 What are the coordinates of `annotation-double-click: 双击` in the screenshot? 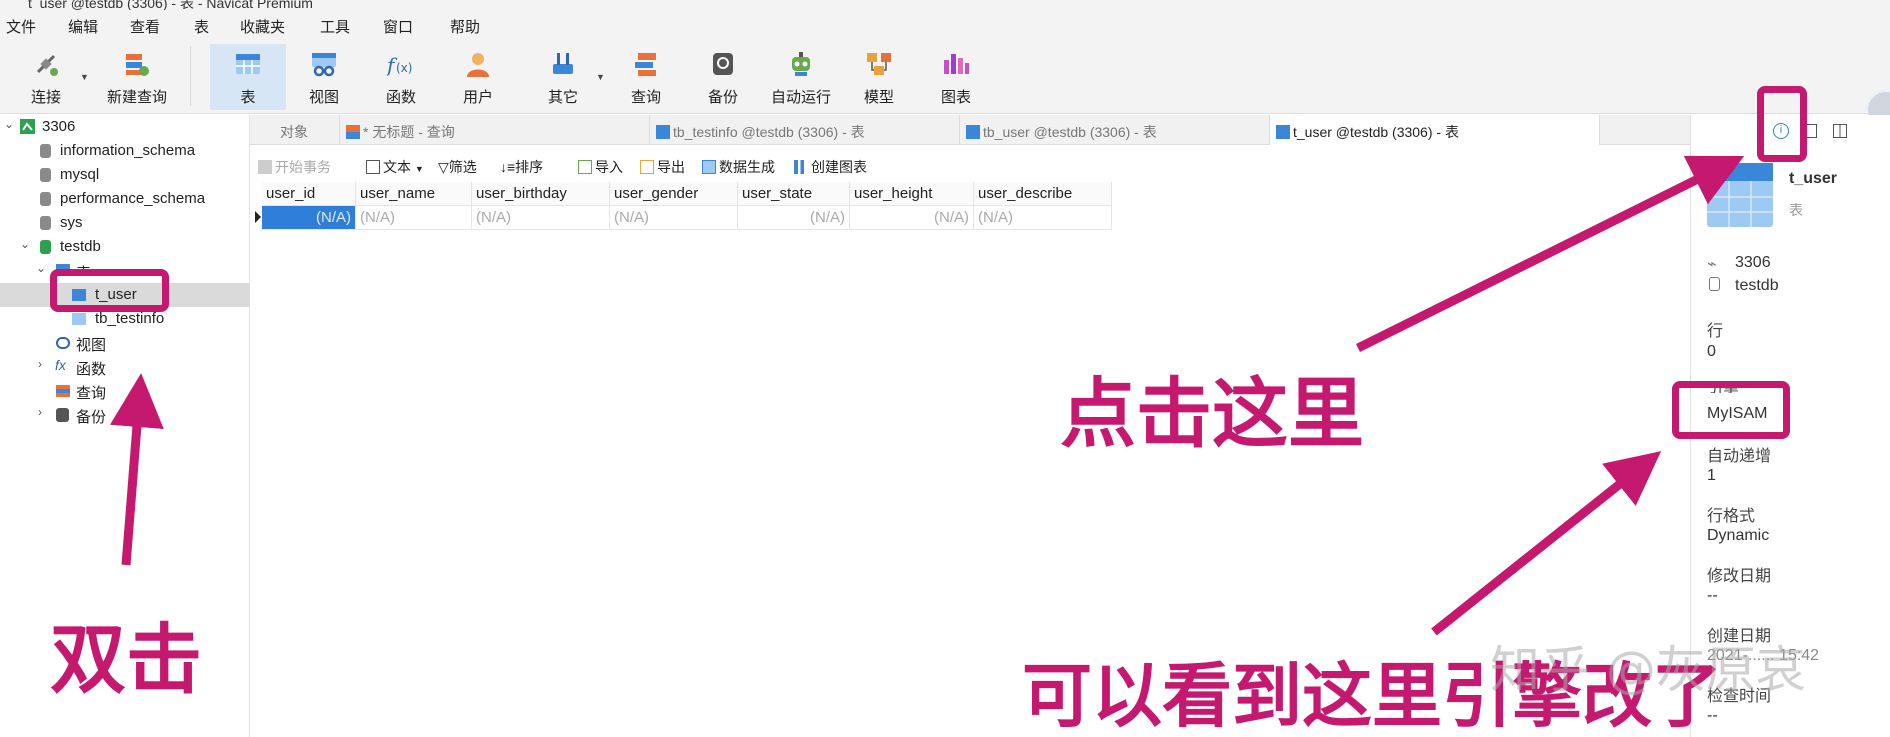 It's located at (126, 659).